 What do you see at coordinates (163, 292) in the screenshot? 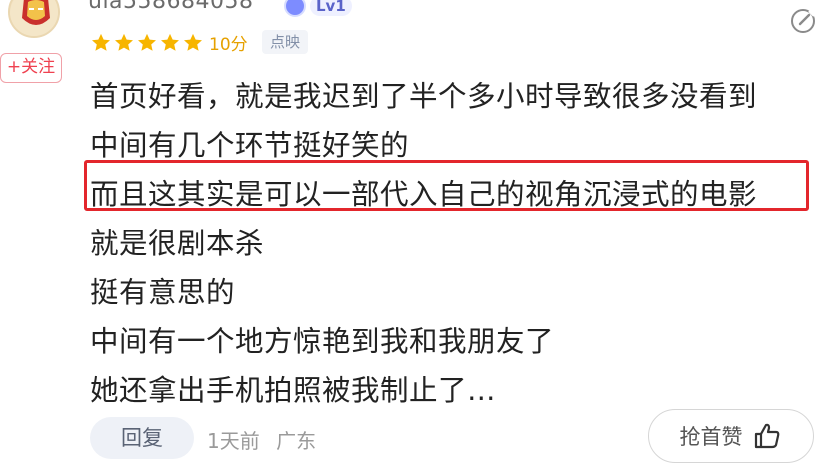
I see `comment-line: 挺有意思的` at bounding box center [163, 292].